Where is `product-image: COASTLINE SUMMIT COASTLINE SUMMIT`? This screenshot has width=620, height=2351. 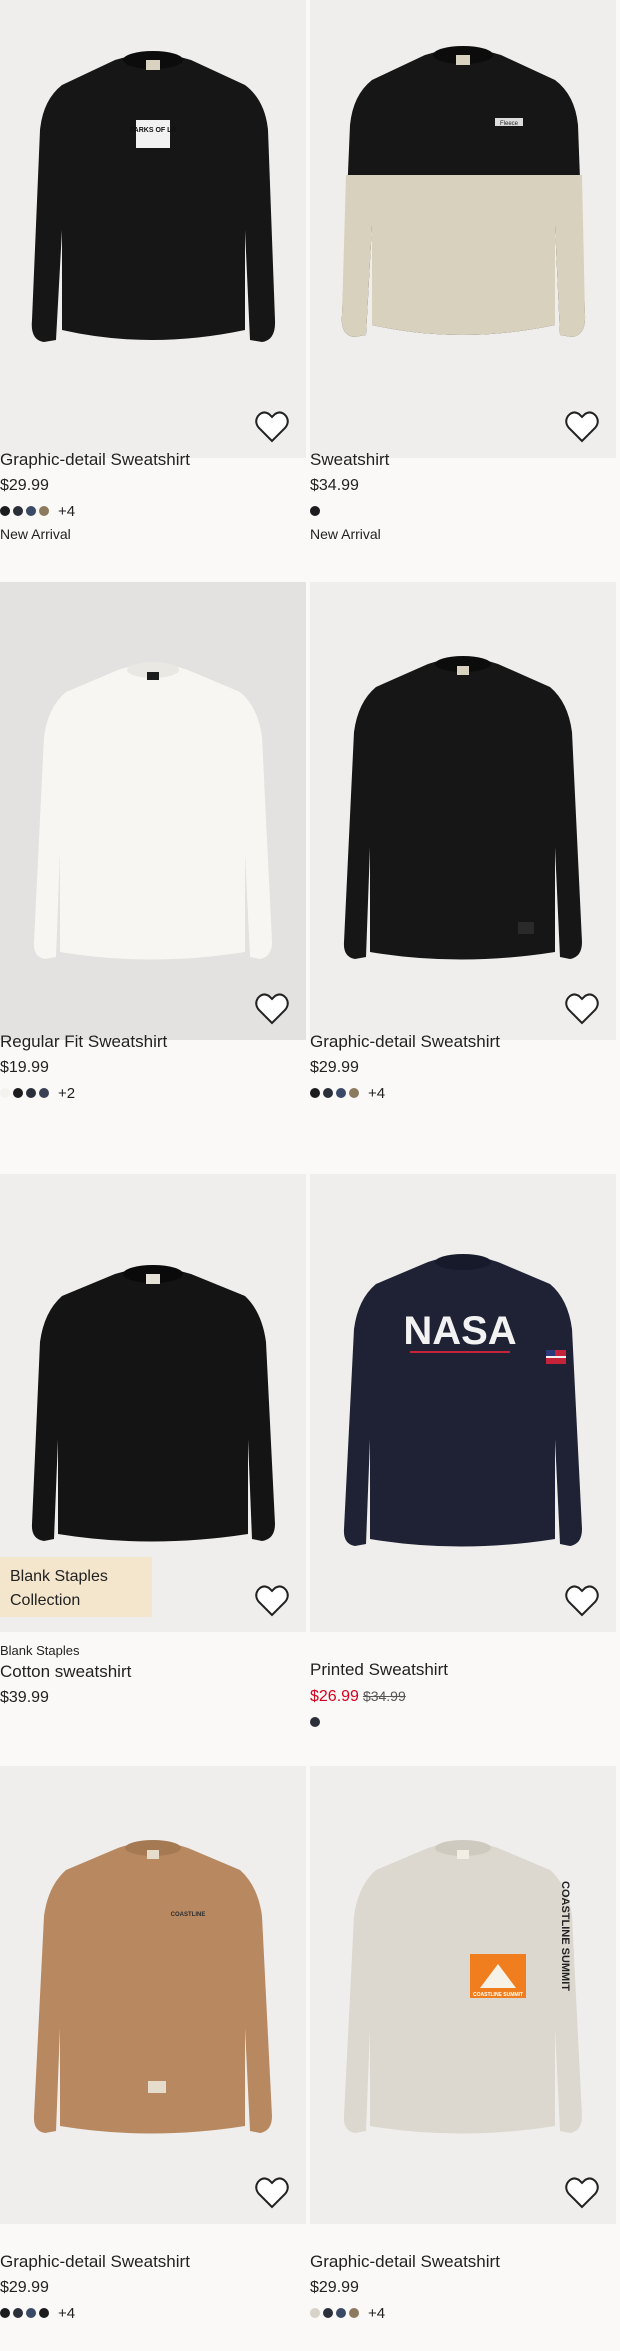 product-image: COASTLINE SUMMIT COASTLINE SUMMIT is located at coordinates (463, 1995).